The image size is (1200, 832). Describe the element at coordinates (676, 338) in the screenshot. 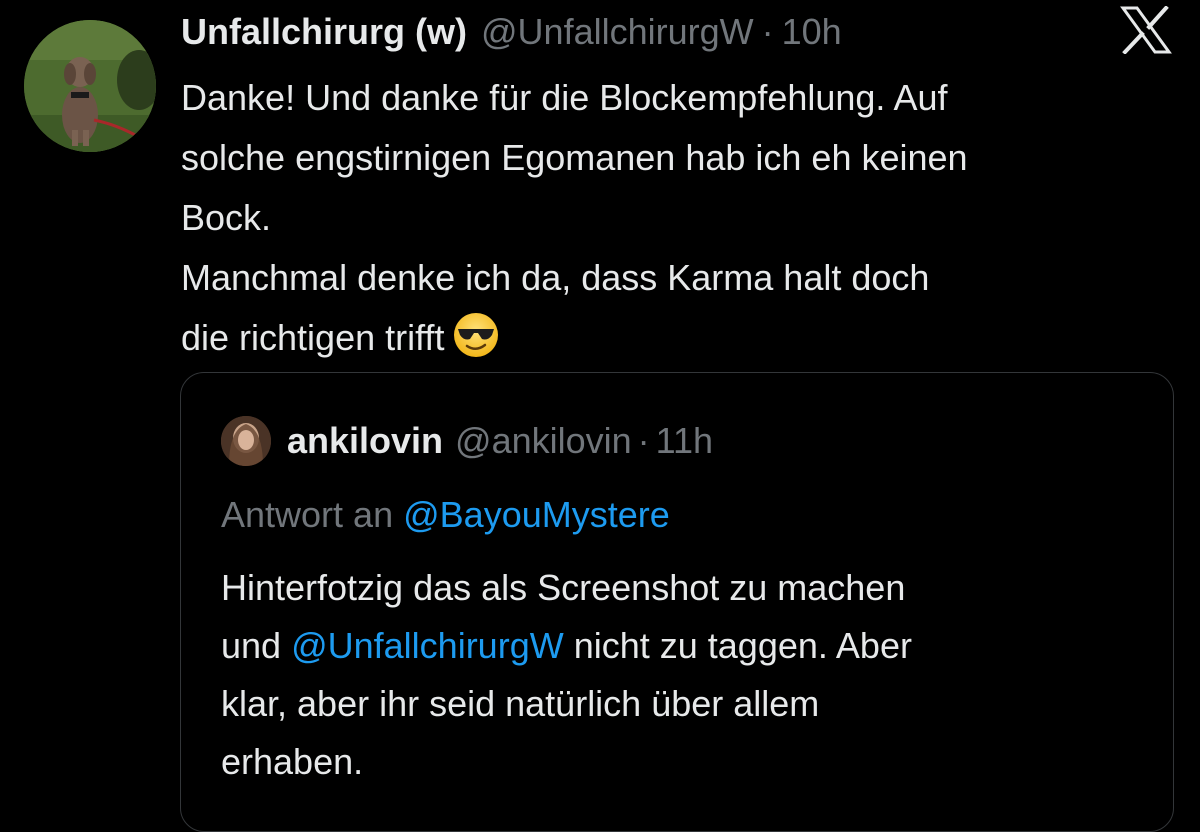

I see `tweet-text-line-last: die richtigen trifft` at that location.